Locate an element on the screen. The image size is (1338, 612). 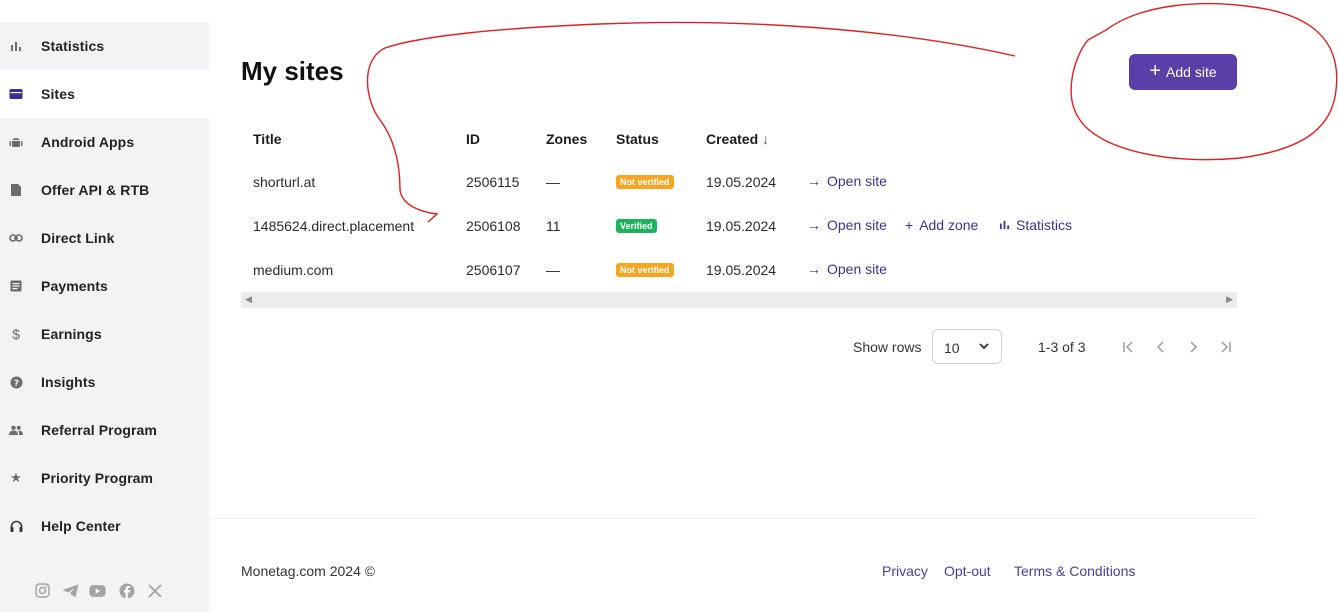
column-header-created: Created ↓ is located at coordinates (737, 139).